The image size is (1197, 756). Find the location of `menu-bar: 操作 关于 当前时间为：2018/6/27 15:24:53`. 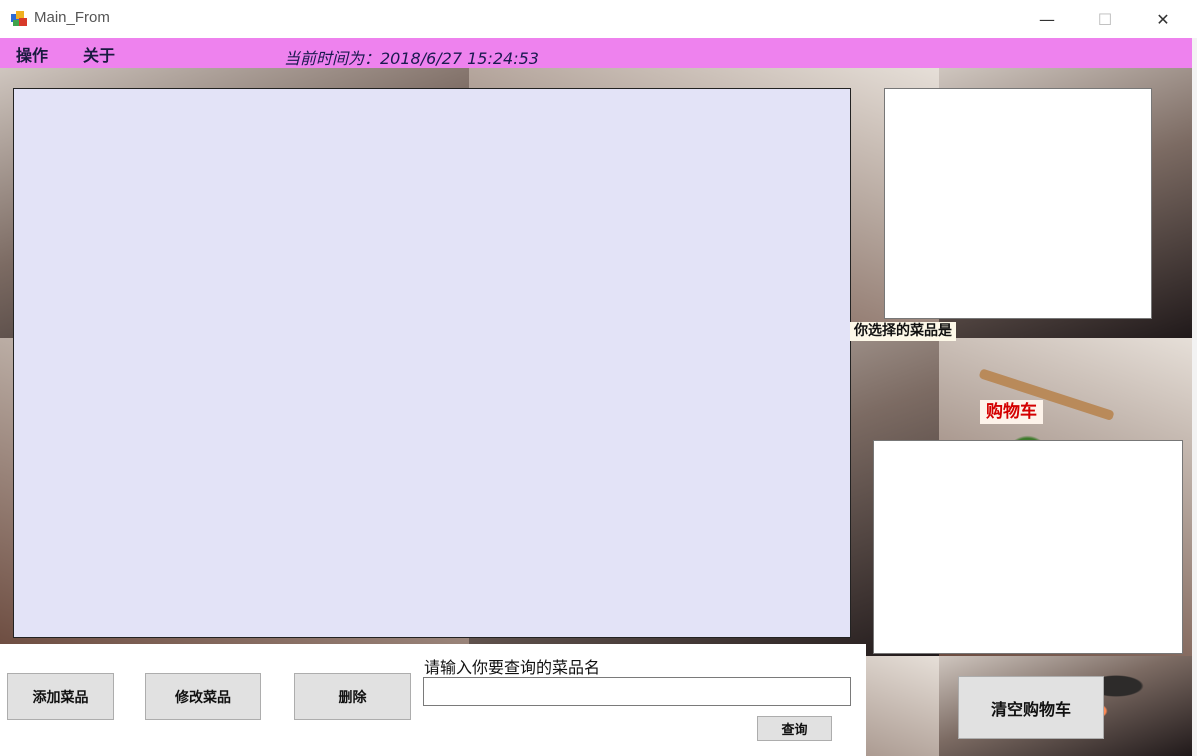

menu-bar: 操作 关于 当前时间为：2018/6/27 15:24:53 is located at coordinates (596, 53).